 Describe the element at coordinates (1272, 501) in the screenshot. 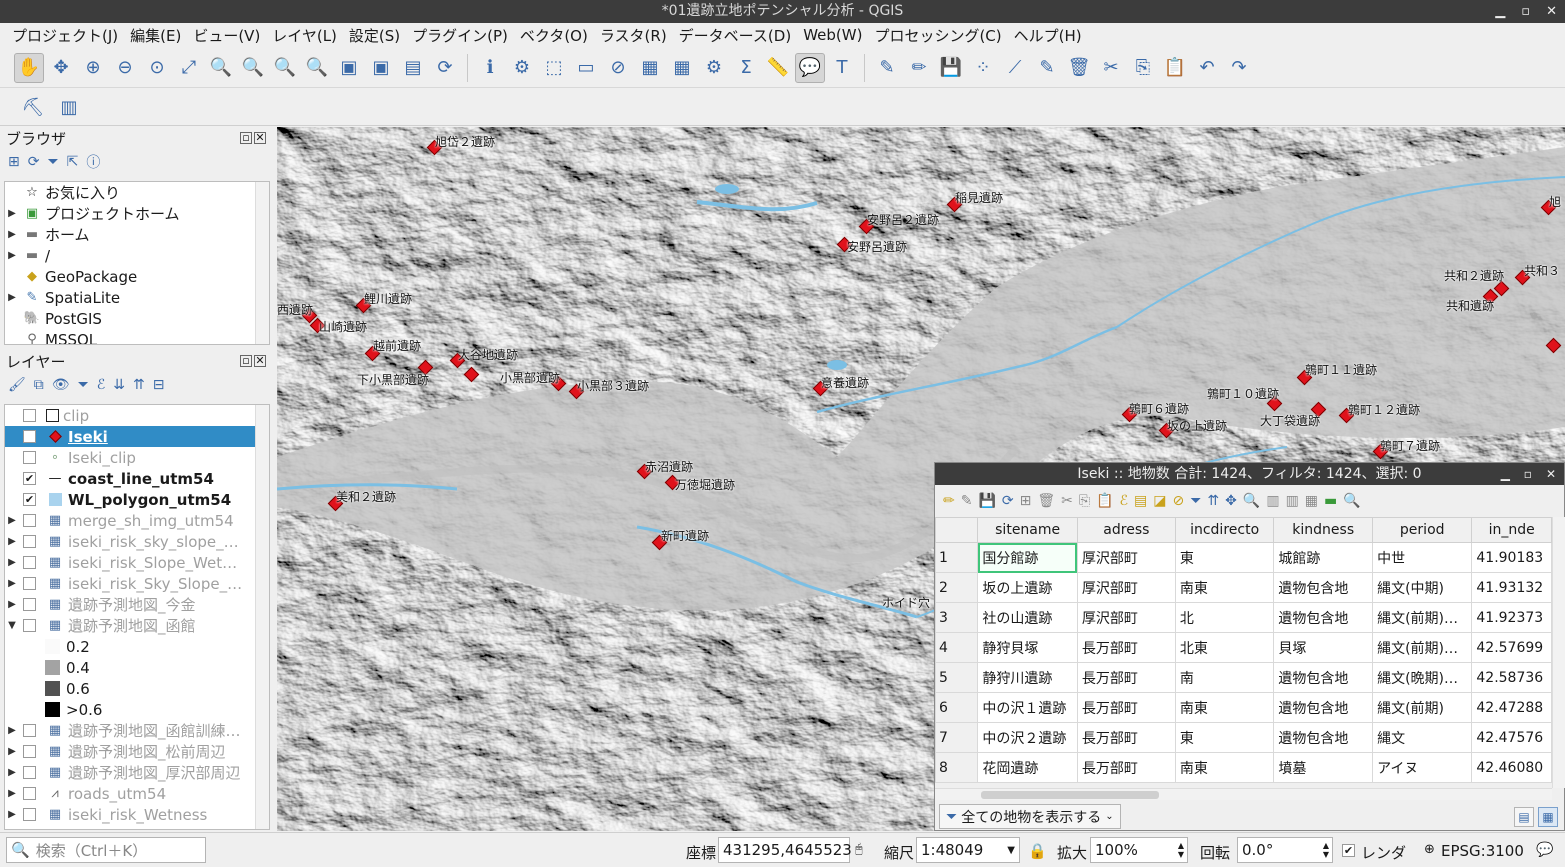

I see `new-field-icon: ▥` at that location.